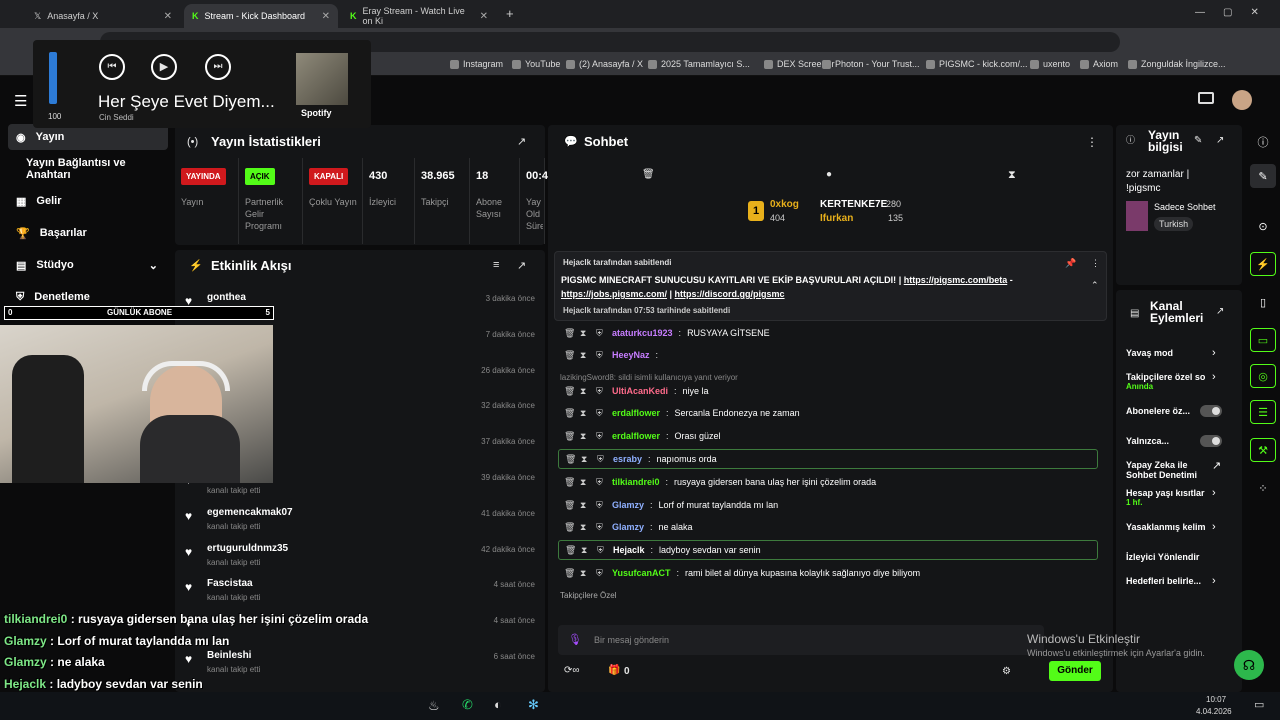 Image resolution: width=1280 pixels, height=720 pixels. Describe the element at coordinates (496, 265) in the screenshot. I see `filter-icon: ≡` at that location.